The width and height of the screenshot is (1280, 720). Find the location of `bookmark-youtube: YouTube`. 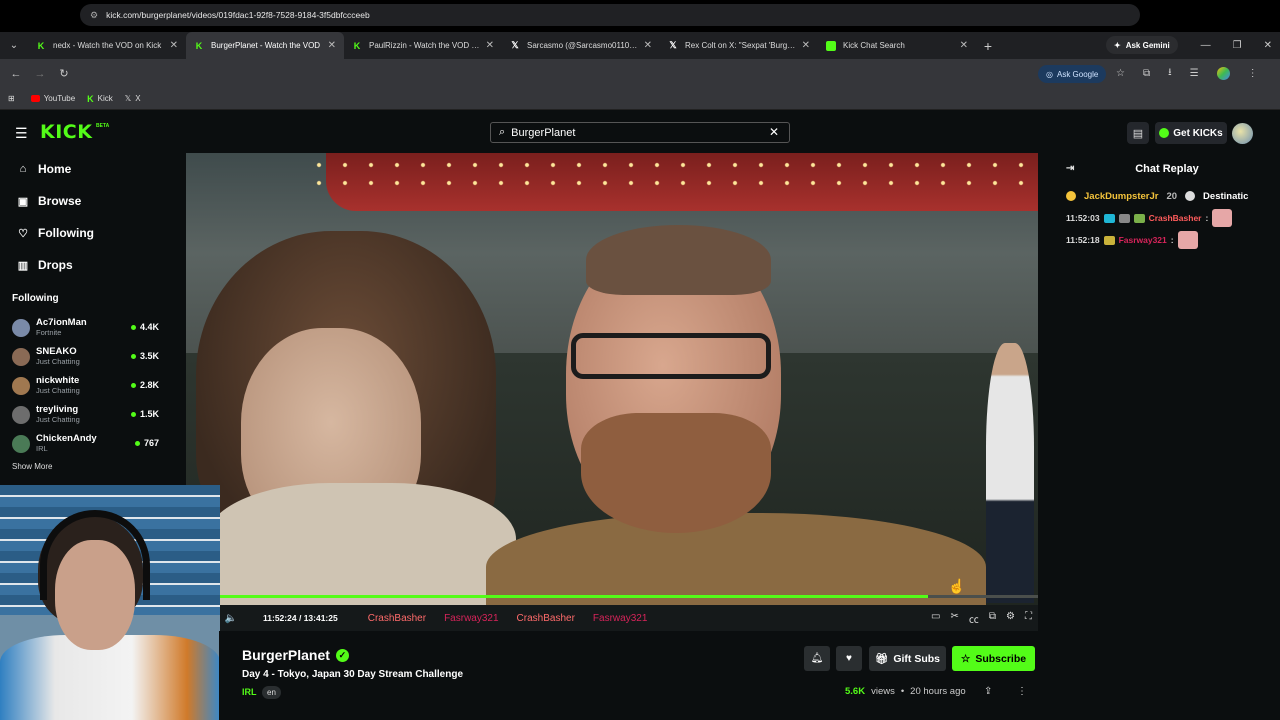

bookmark-youtube: YouTube is located at coordinates (52, 98).